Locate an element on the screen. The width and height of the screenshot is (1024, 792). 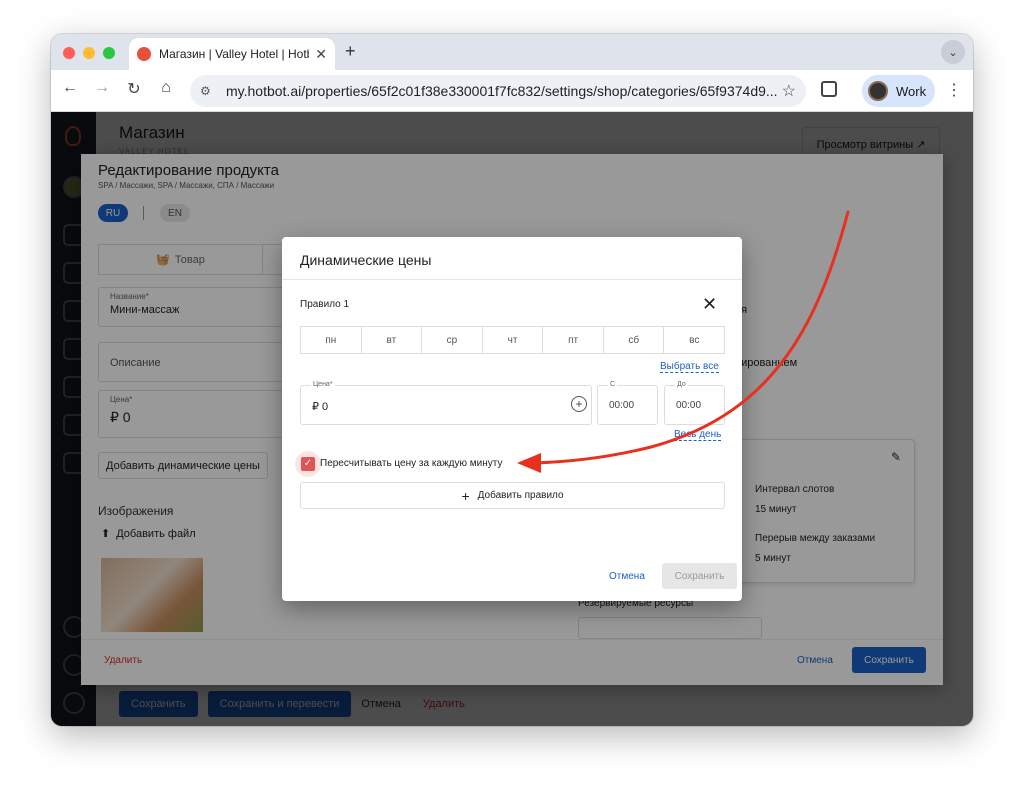
weekday-selector: пн вт ср чт пт сб вс is located at coordinates (512, 340).